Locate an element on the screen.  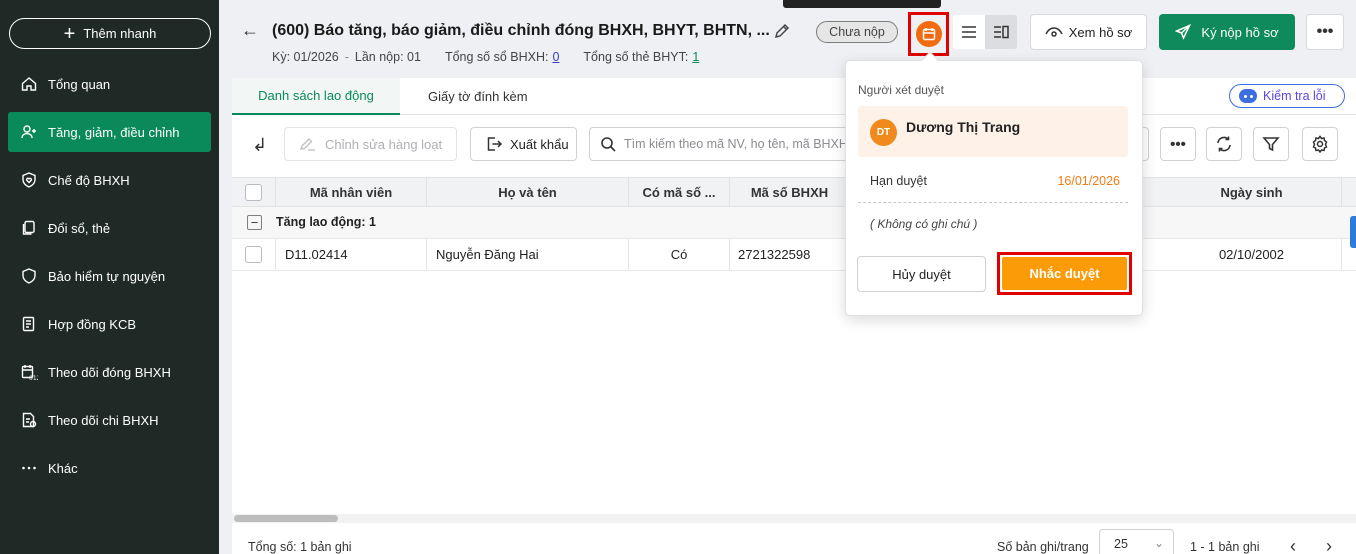
sidebar-item-book-card: Đổi sổ, thẻ is located at coordinates (109, 228).